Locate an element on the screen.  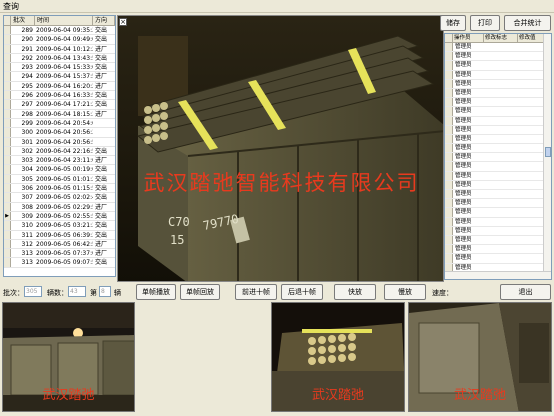
record-row: 3032009-06-04 23:11:06进厂 is located at coordinates (59, 161).